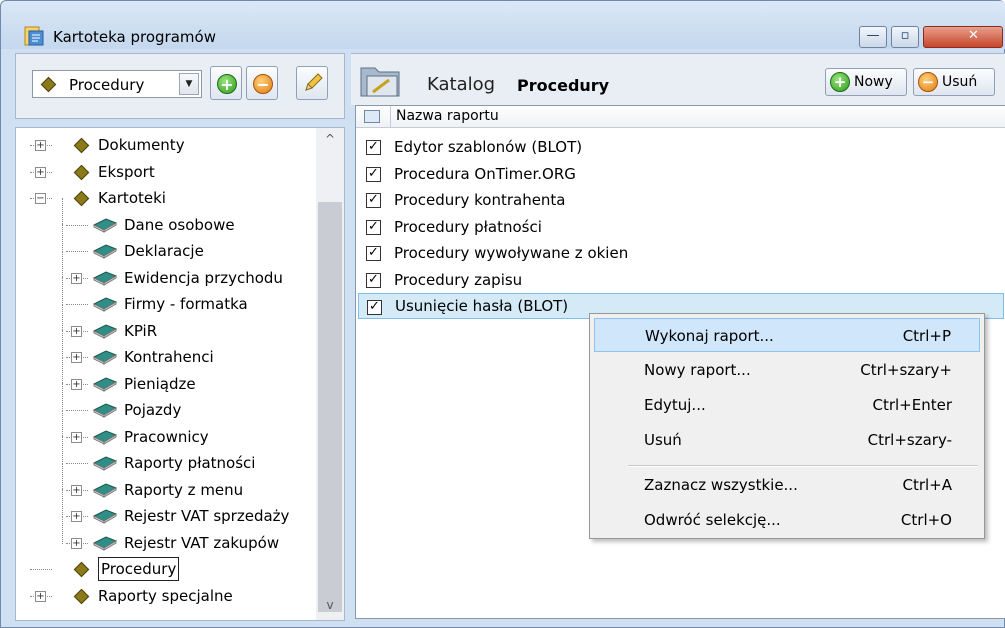 The width and height of the screenshot is (1005, 628). What do you see at coordinates (787, 370) in the screenshot?
I see `menu-item: Nowy raport... Ctrl+szary+` at bounding box center [787, 370].